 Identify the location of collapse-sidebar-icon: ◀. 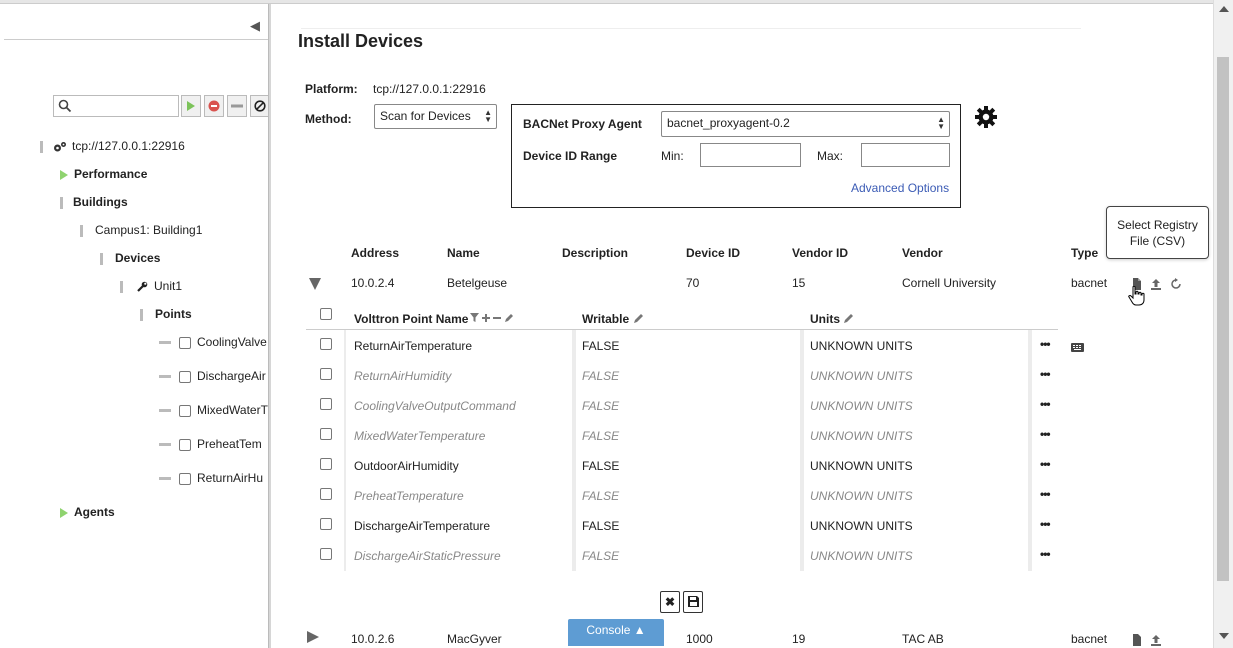
(255, 26).